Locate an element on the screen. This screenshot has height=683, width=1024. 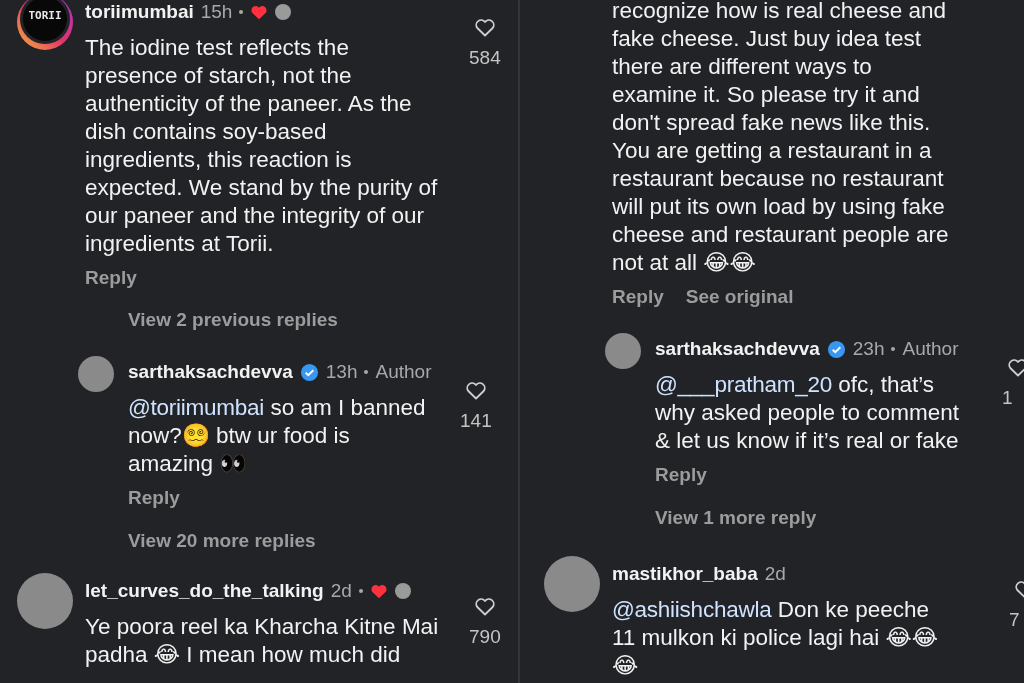
comment-text: recognize how is real cheese and fake cheese. Just buy idea test there are different ways to examine it. So please try it and don't spread fake news like this. You are getting a restaurant in a restaurant because no restaurant will put its own load by using fake cheese and restaurant people are not at all 😂😂 is located at coordinates (781, 138).